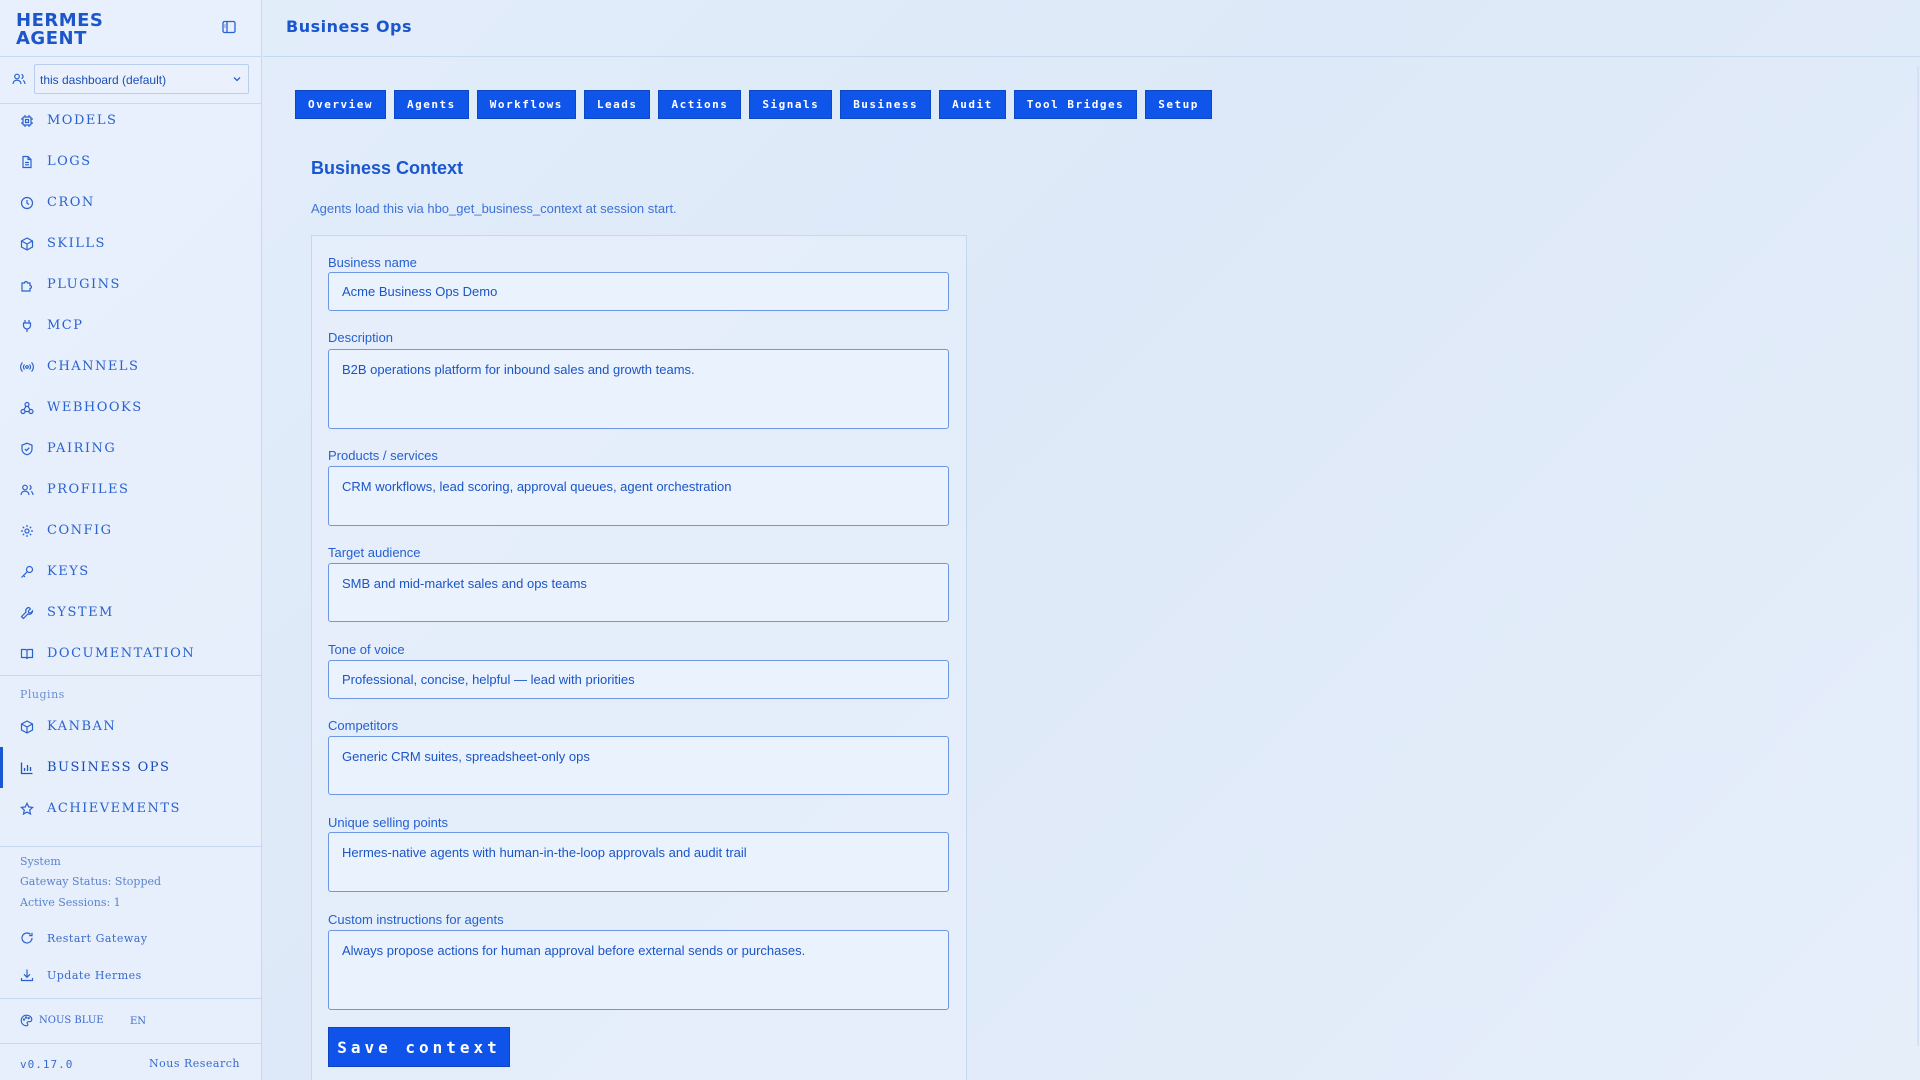 This screenshot has width=1920, height=1080. What do you see at coordinates (131, 448) in the screenshot?
I see `nav-item-pairing: PAIRING` at bounding box center [131, 448].